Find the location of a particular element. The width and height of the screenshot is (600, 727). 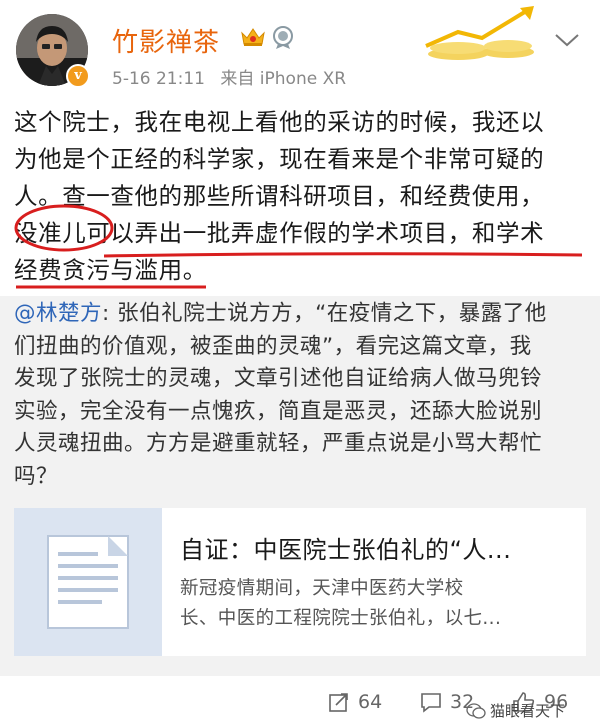

article-desc-line: 新冠疫情期间，天津中医药大学校 is located at coordinates (322, 588).